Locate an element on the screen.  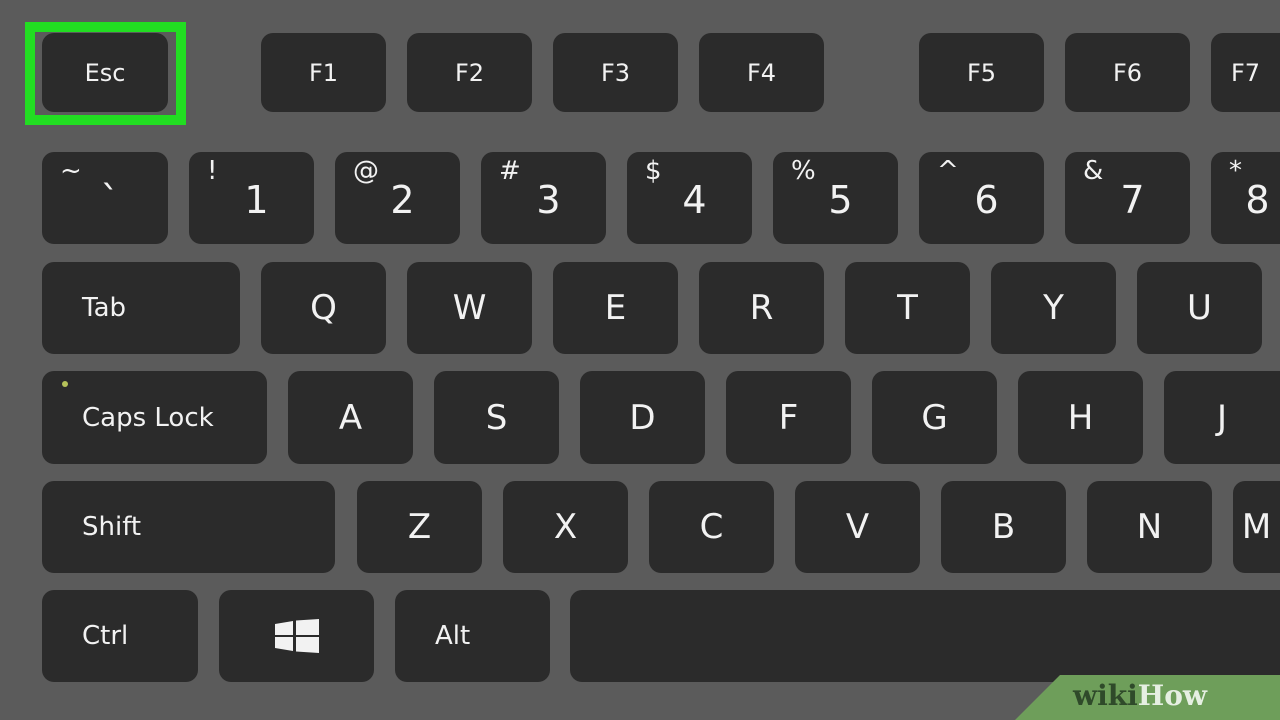
key-label: J is located at coordinates (1222, 417).